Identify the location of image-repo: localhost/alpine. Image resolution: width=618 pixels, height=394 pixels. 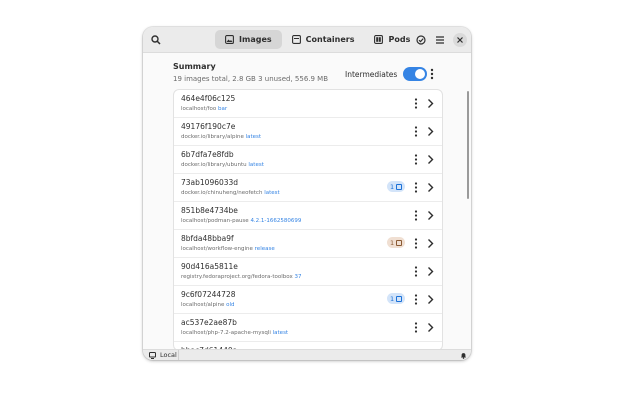
(203, 305).